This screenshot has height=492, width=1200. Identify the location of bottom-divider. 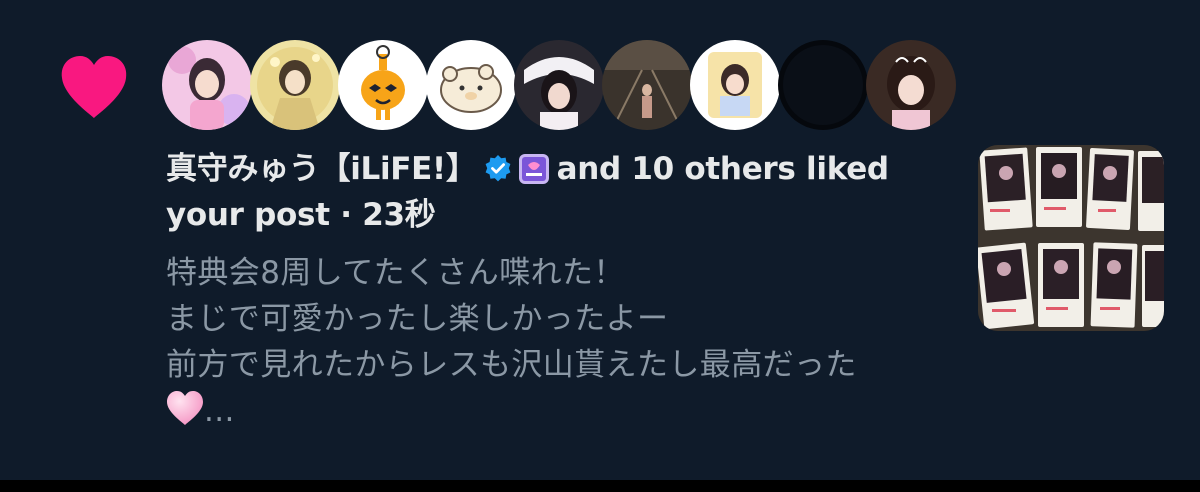
(600, 486).